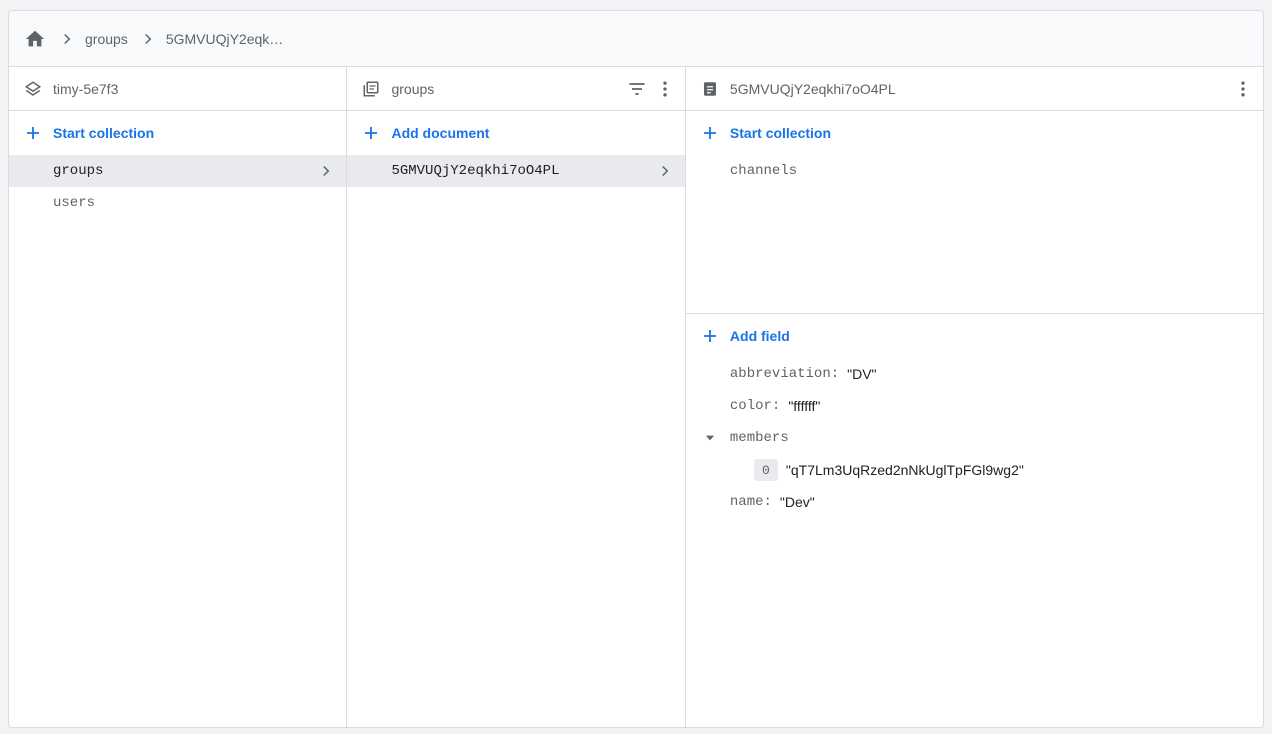 This screenshot has height=734, width=1272. Describe the element at coordinates (371, 89) in the screenshot. I see `collection-icon` at that location.